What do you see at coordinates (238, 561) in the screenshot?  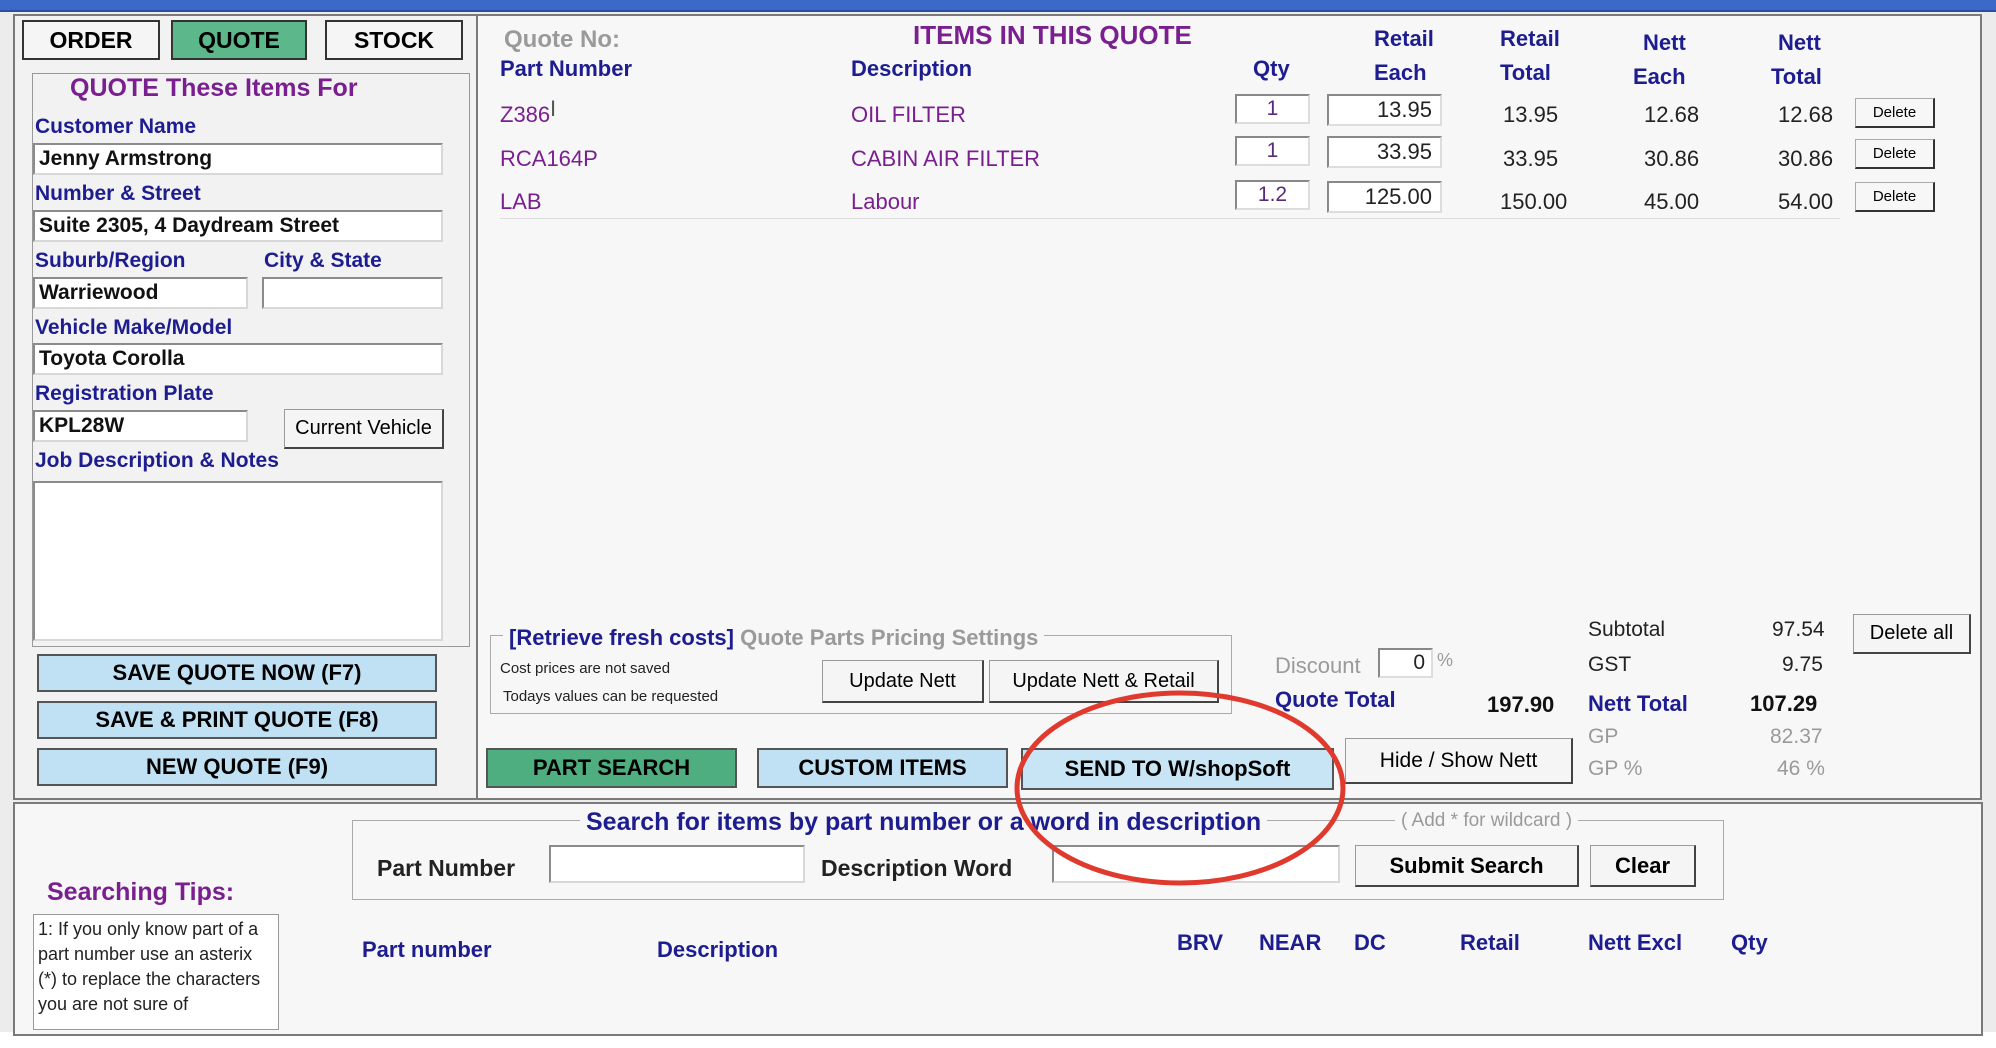 I see `notes-field` at bounding box center [238, 561].